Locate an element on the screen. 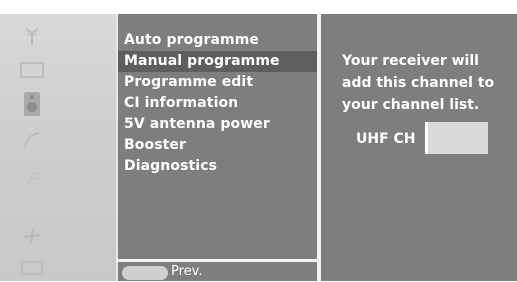  menu-item-ci-information: CI information is located at coordinates (217, 103).